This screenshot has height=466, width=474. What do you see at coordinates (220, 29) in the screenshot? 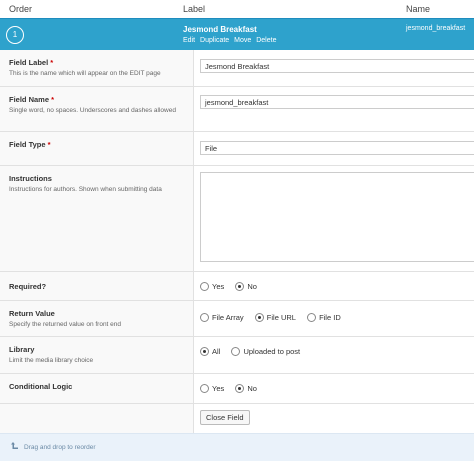
I see `field-title: Jesmond Breakfast` at bounding box center [220, 29].